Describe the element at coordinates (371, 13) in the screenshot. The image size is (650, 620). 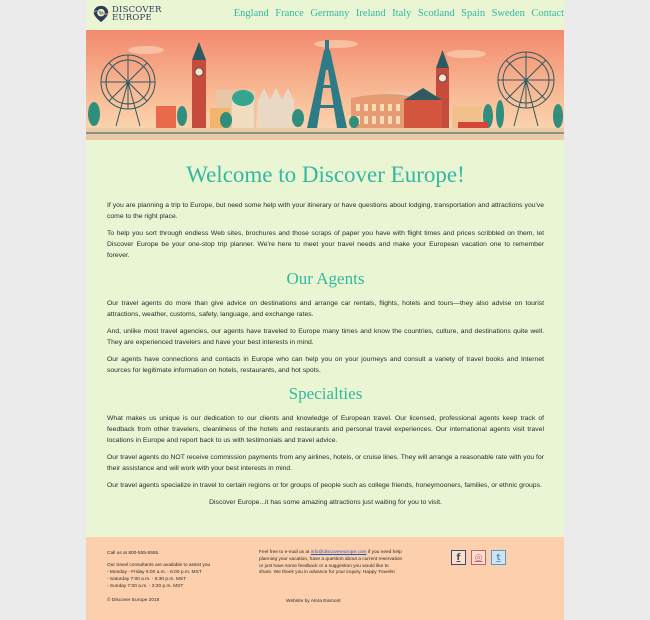
I see `nav-link-ireland: Ireland` at that location.